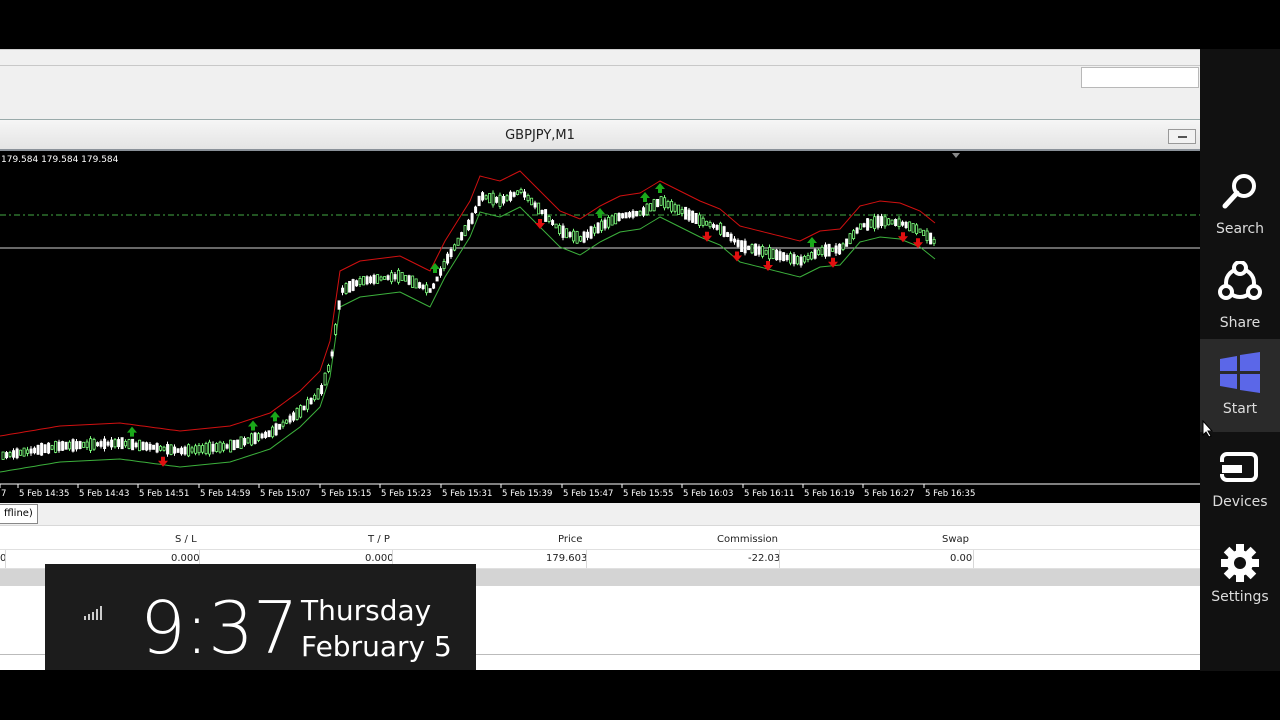 The height and width of the screenshot is (720, 1280). I want to click on time-axis-label: 5 Feb 16:35, so click(950, 494).